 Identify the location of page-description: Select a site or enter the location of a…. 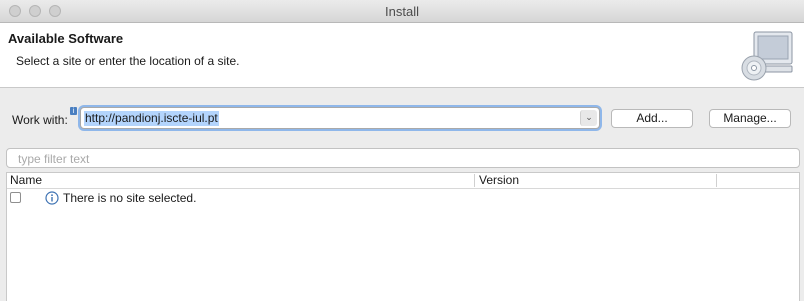
(128, 61).